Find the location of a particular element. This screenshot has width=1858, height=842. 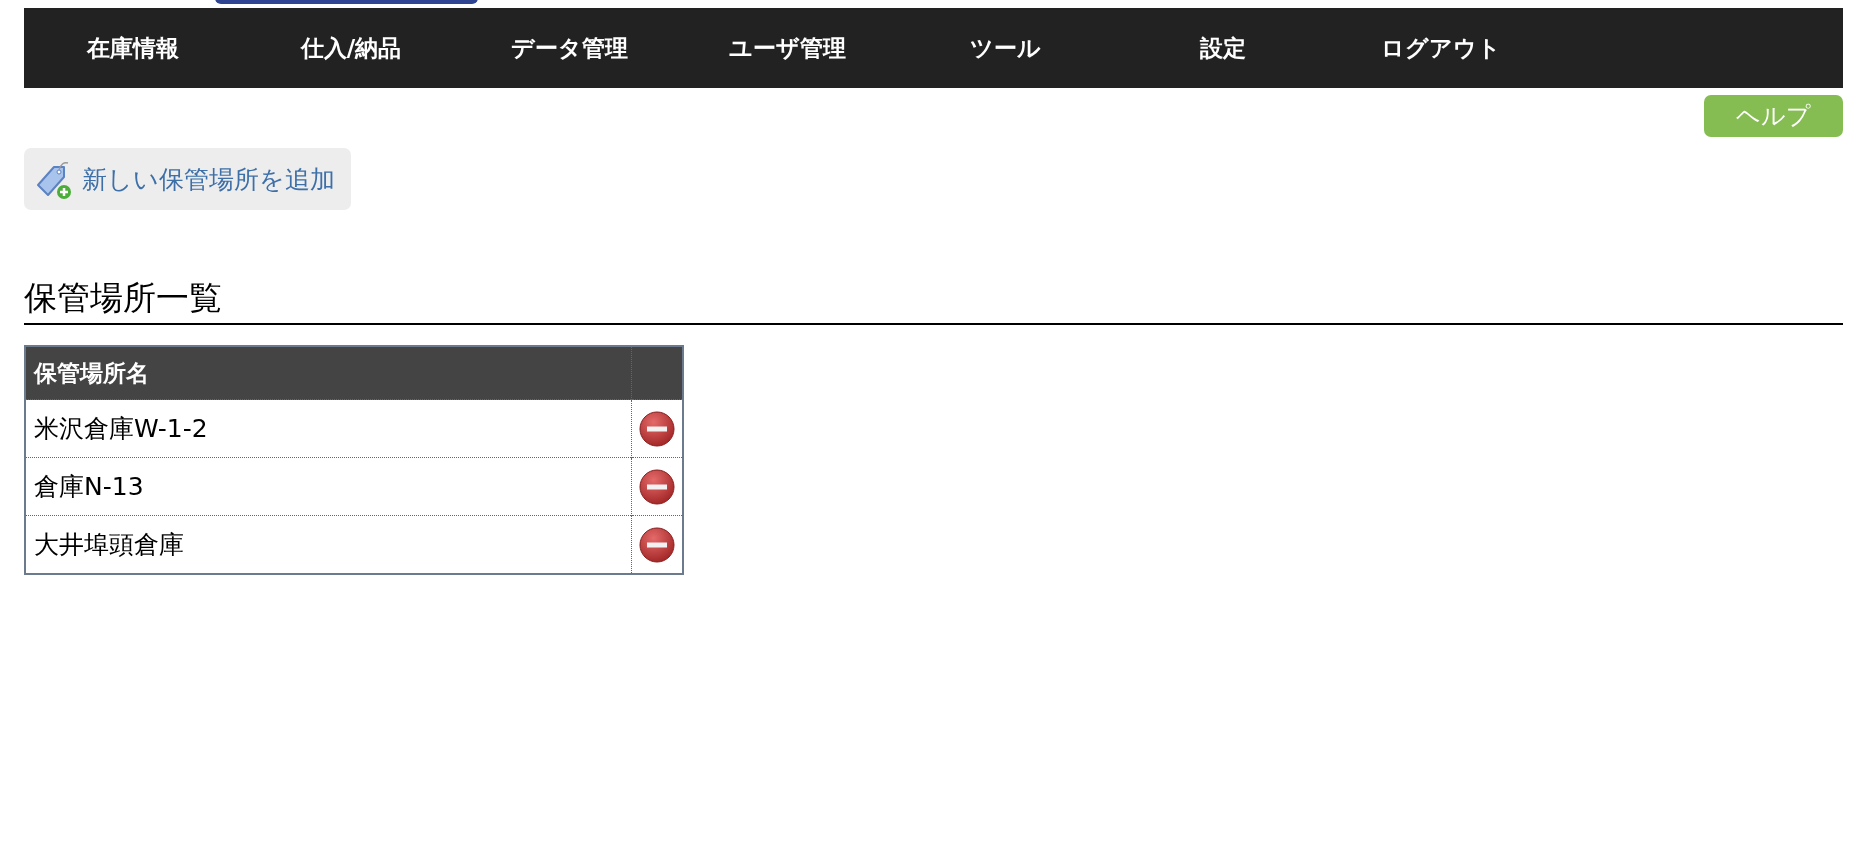

nav-item: 仕入/納品 is located at coordinates (351, 48).